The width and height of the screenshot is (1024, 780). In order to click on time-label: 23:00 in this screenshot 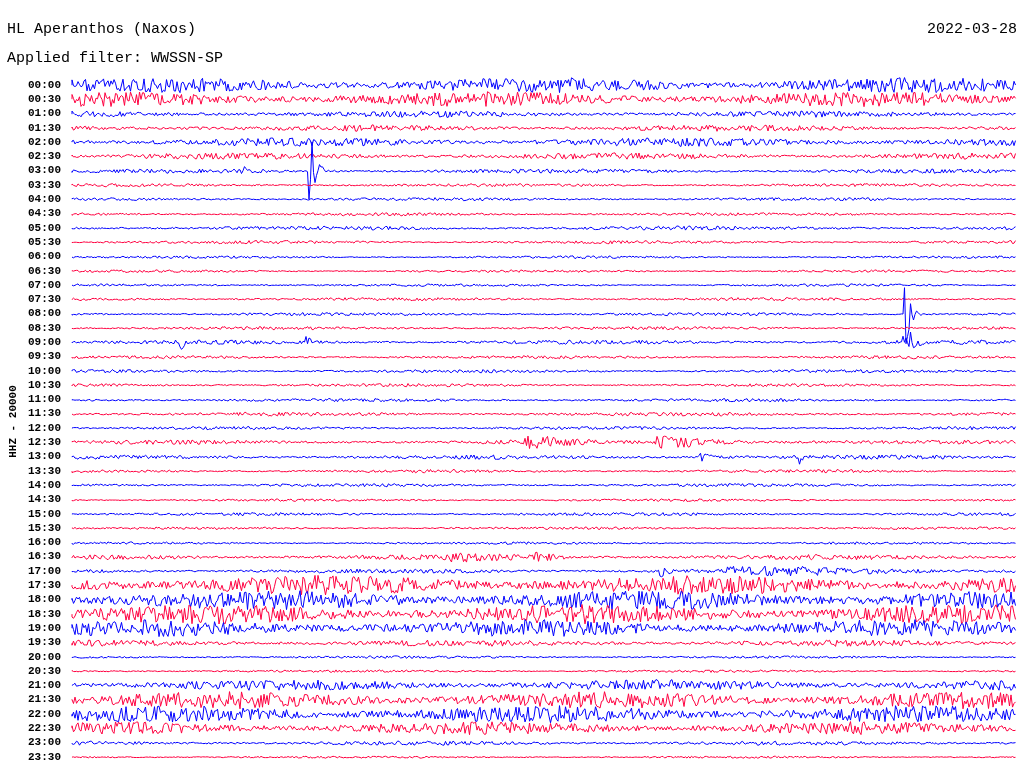, I will do `click(44, 743)`.